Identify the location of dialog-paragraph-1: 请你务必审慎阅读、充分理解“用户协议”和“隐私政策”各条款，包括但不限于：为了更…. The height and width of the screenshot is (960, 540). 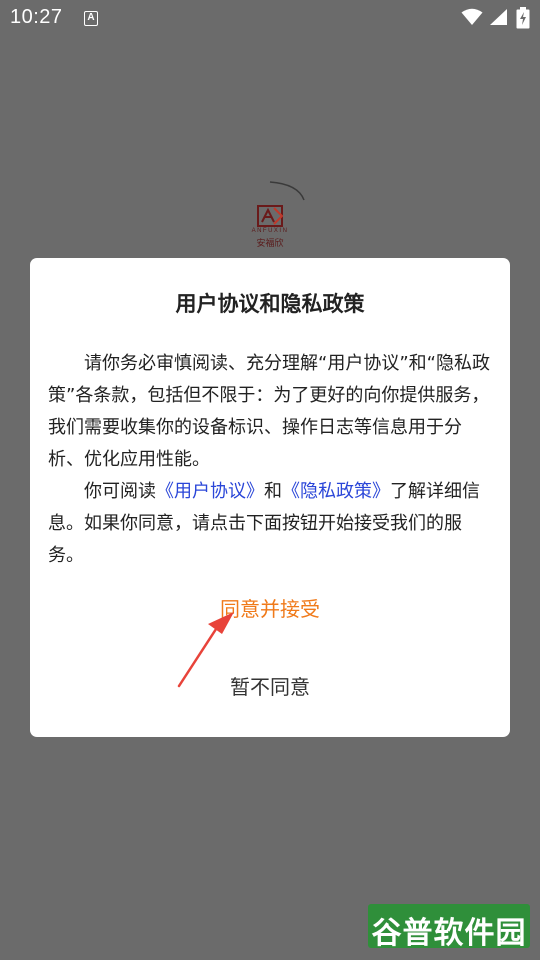
(269, 411).